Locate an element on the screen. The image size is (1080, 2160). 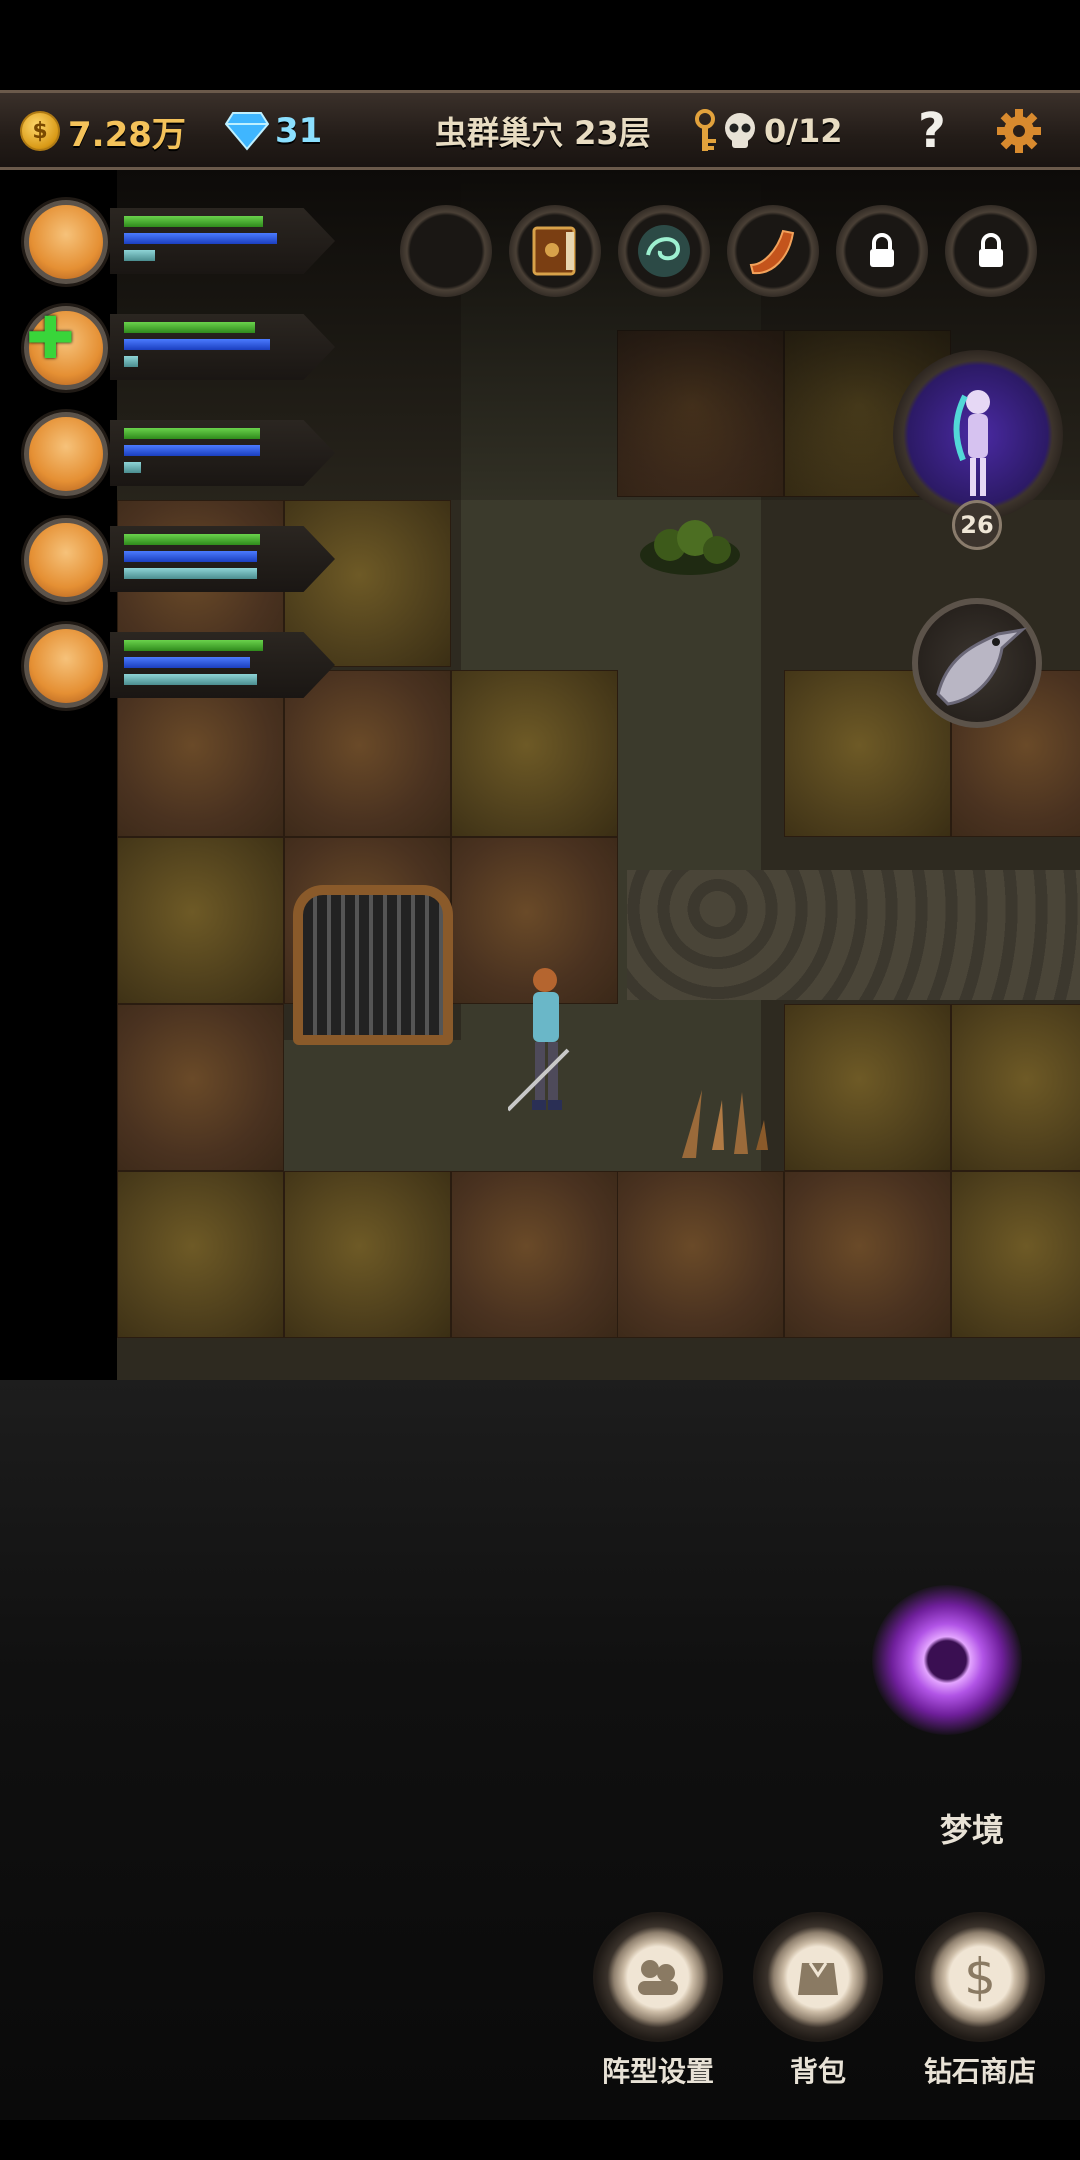
boss-portrait is located at coordinates (978, 435).